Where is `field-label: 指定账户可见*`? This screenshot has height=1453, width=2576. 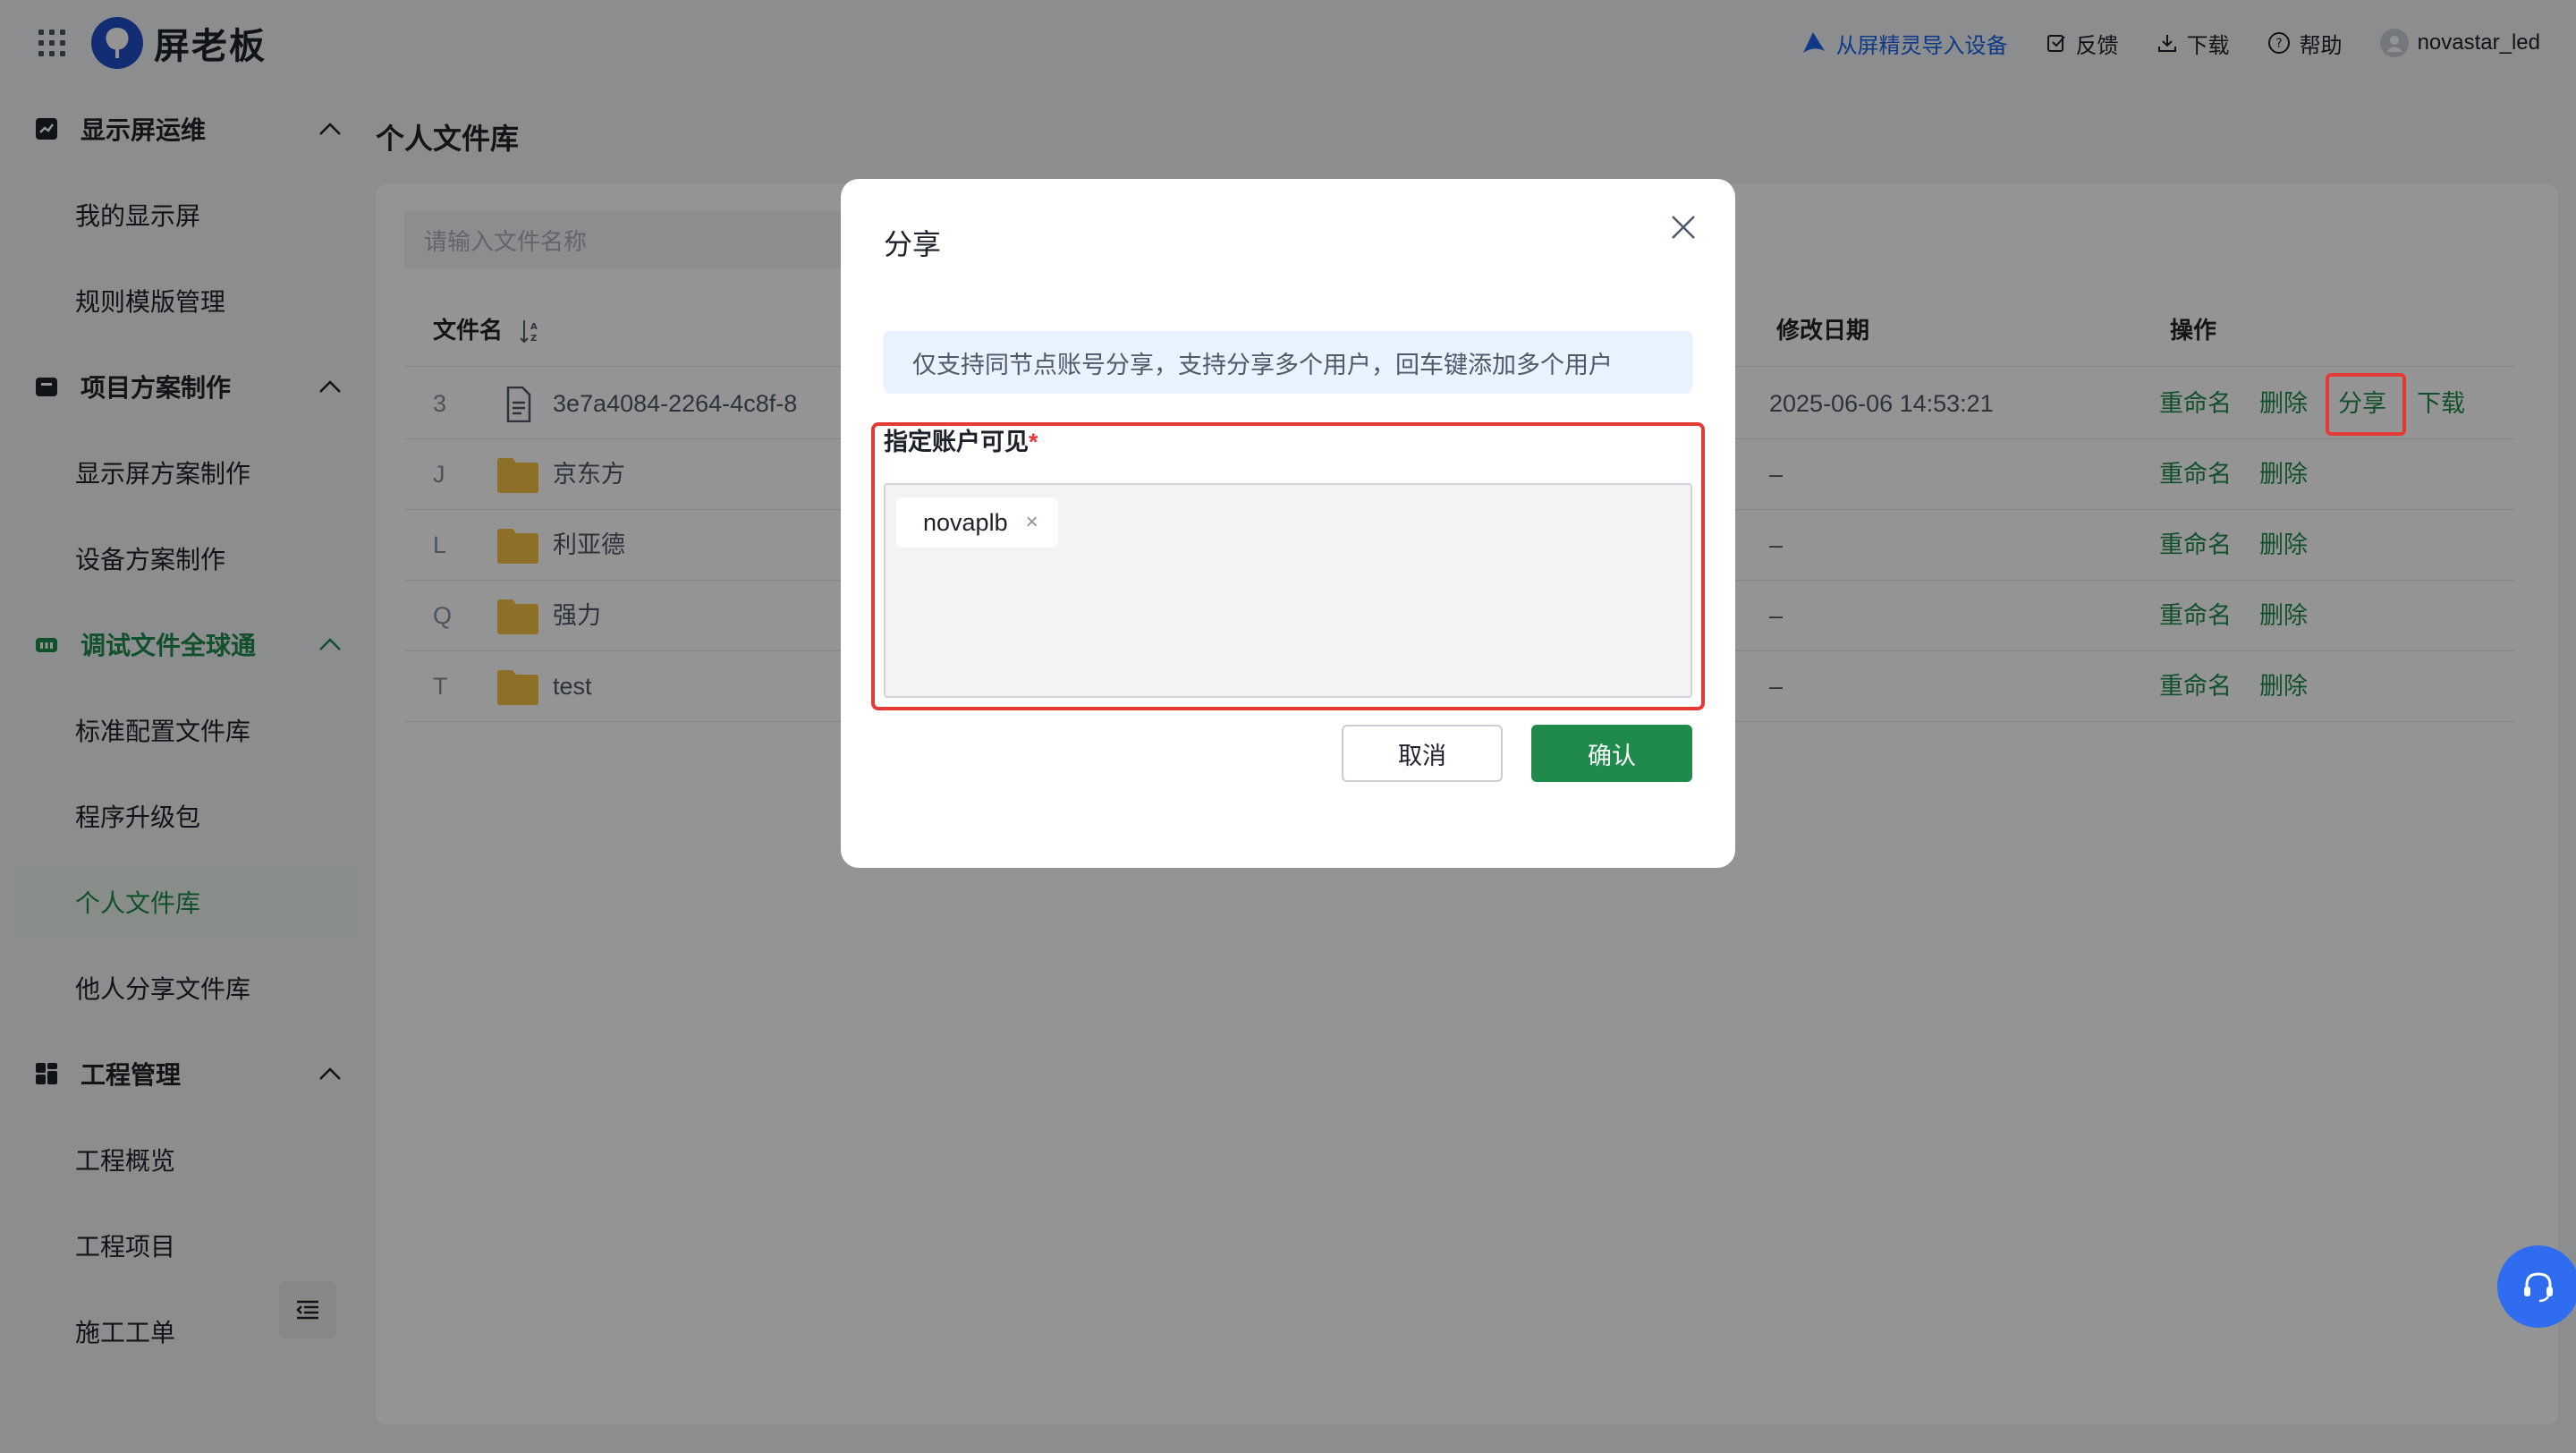
field-label: 指定账户可见* is located at coordinates (961, 439).